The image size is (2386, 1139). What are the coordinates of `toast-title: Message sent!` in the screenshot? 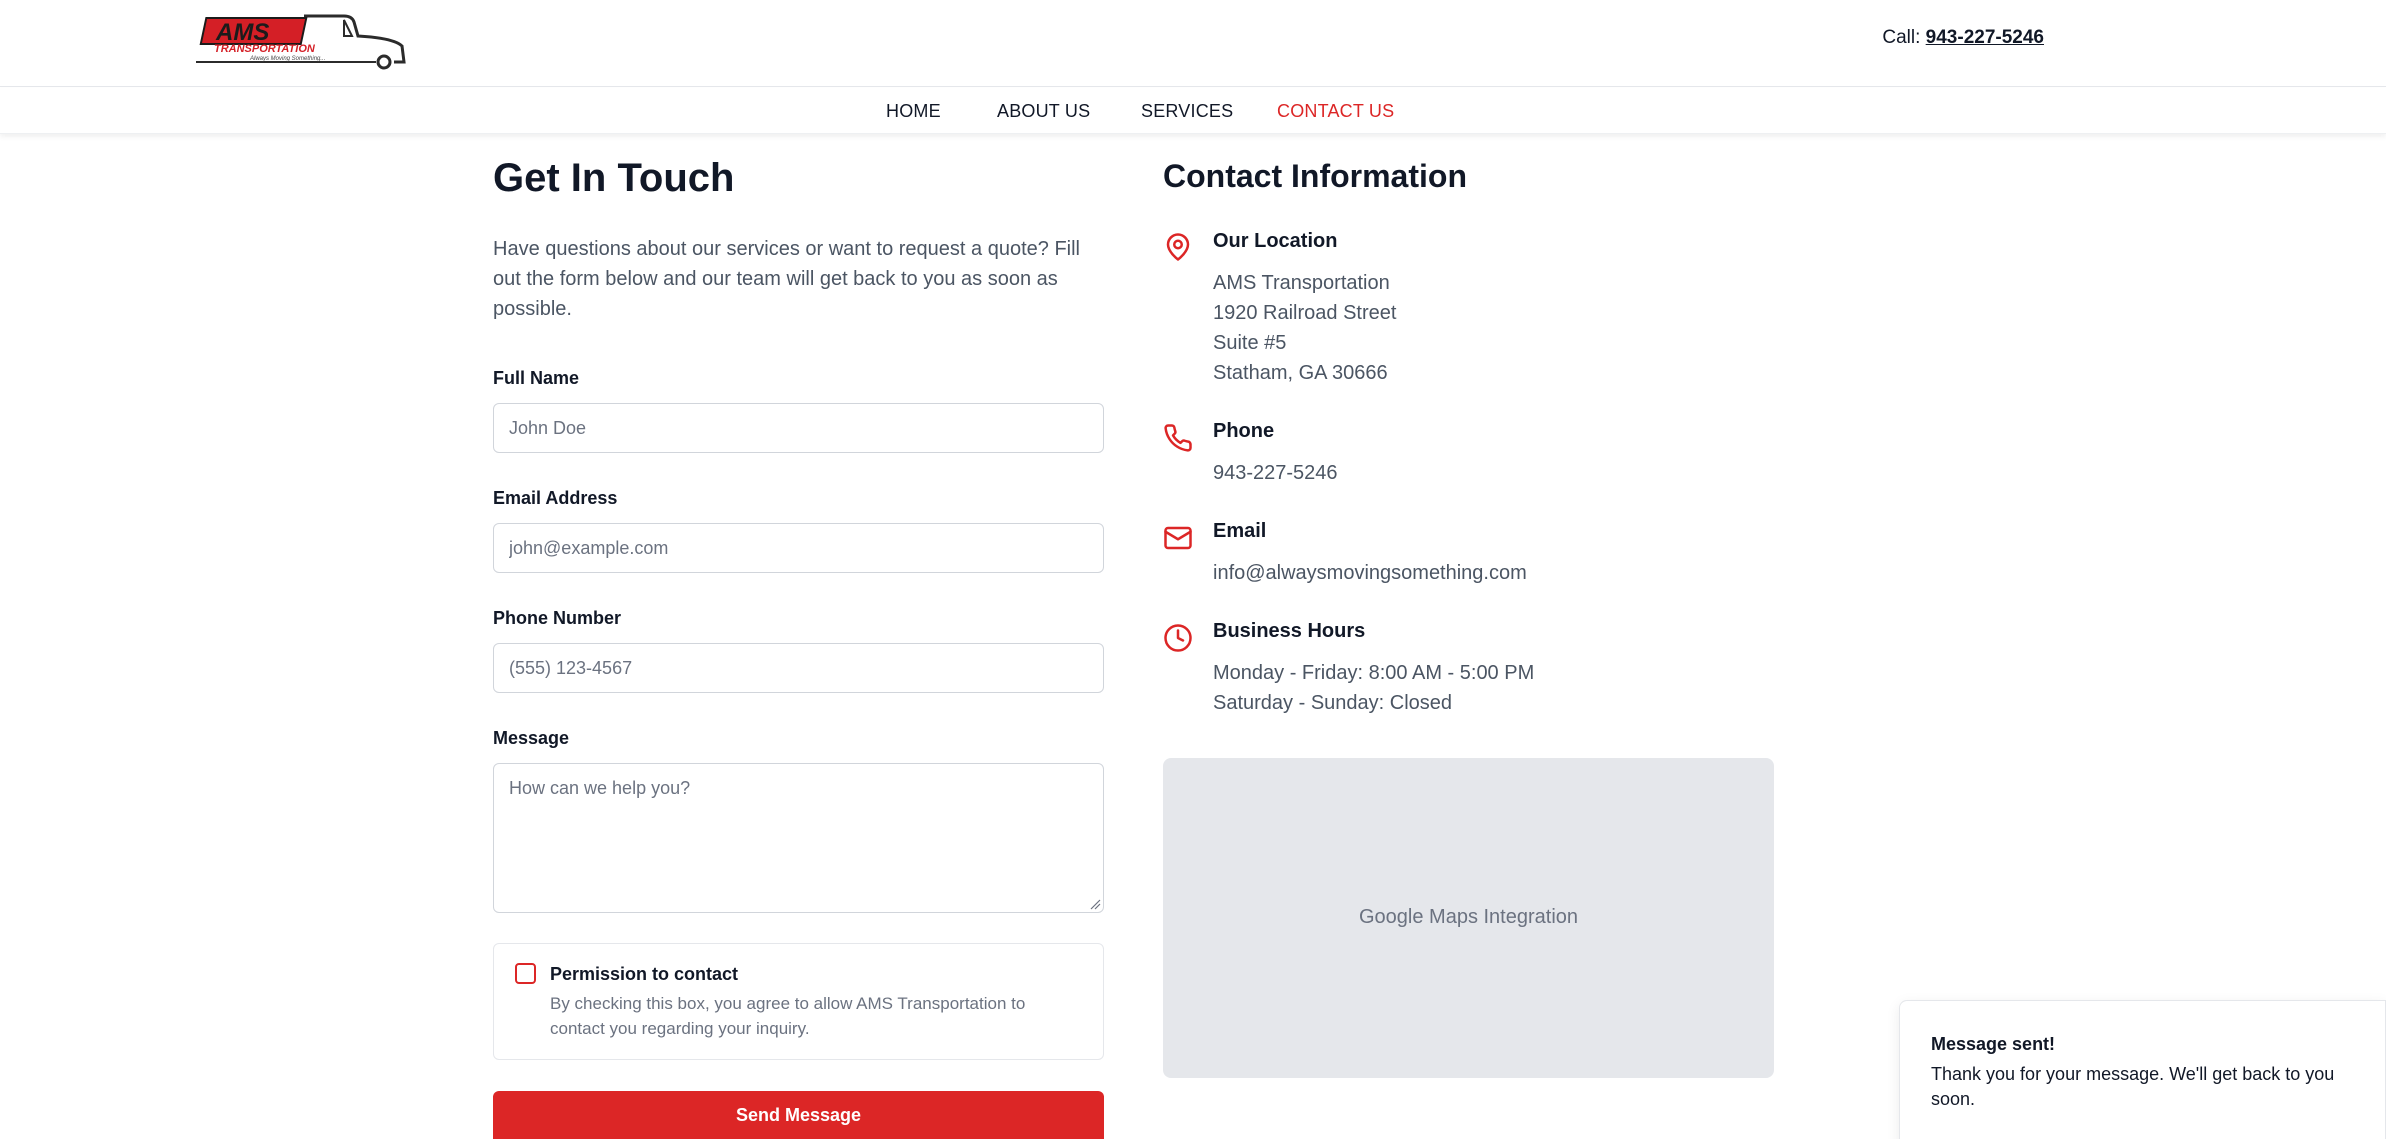 It's located at (1993, 1044).